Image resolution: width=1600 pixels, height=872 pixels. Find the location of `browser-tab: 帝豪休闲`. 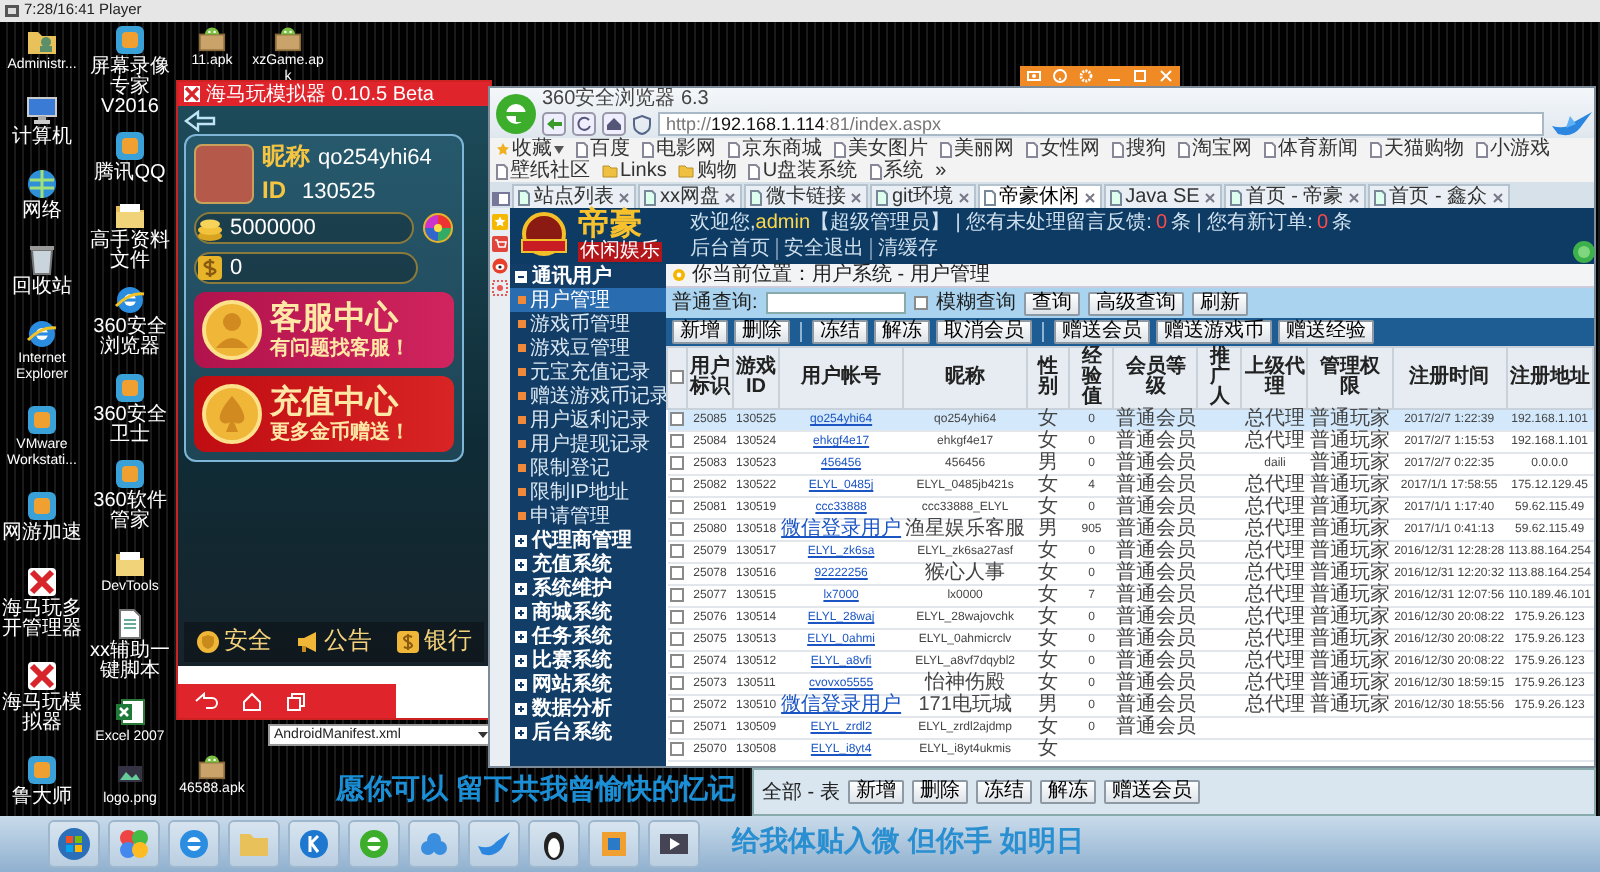

browser-tab: 帝豪休闲 is located at coordinates (1039, 196).